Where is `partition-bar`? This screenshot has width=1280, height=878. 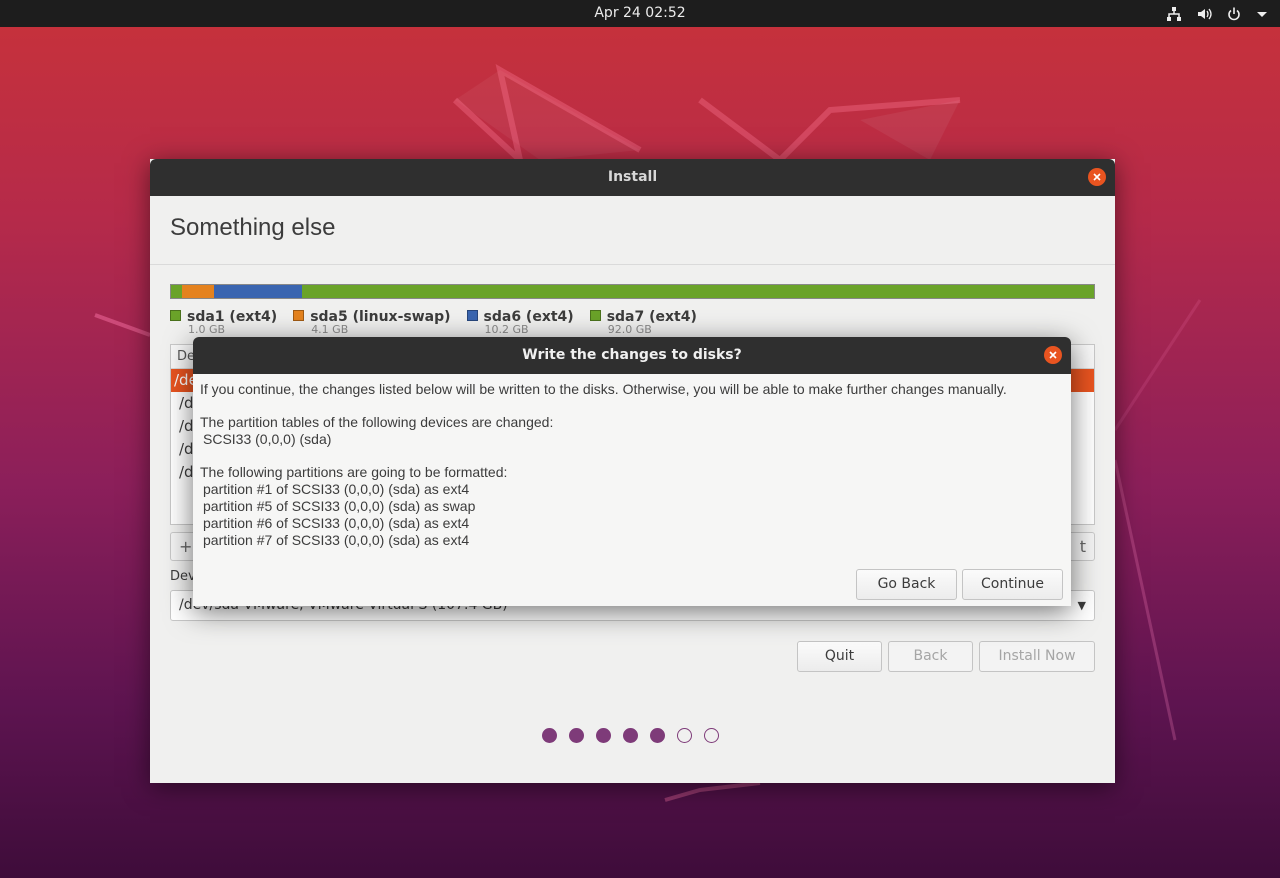
partition-bar is located at coordinates (632, 291).